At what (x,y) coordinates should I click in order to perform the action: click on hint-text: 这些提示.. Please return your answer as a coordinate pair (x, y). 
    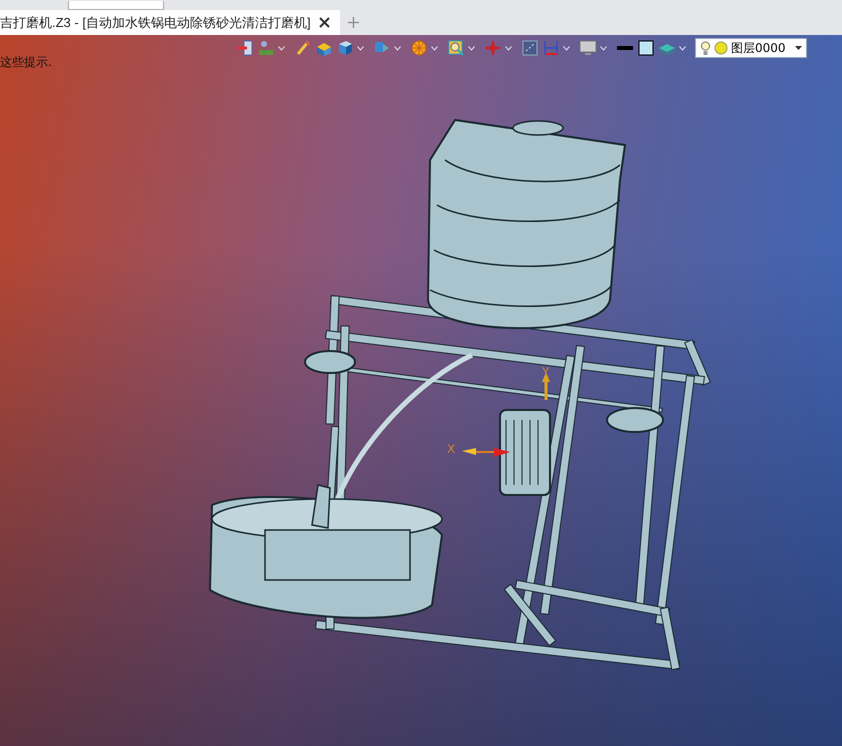
    Looking at the image, I should click on (26, 62).